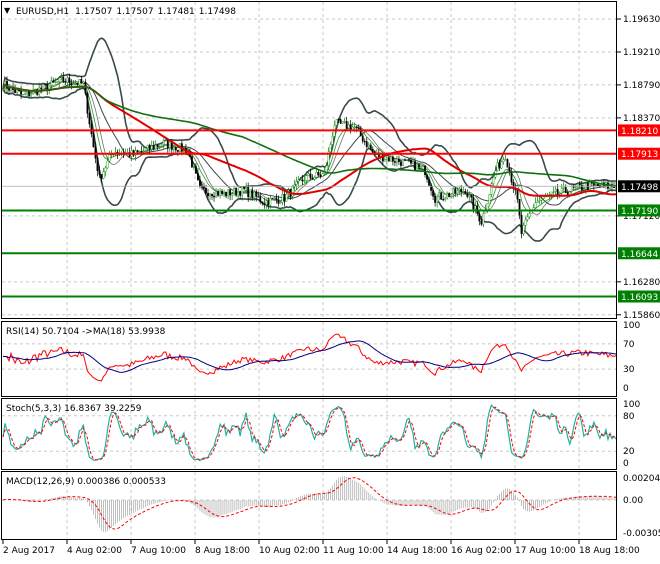 This screenshot has height=564, width=660. I want to click on rsi-tick-label: 30, so click(629, 370).